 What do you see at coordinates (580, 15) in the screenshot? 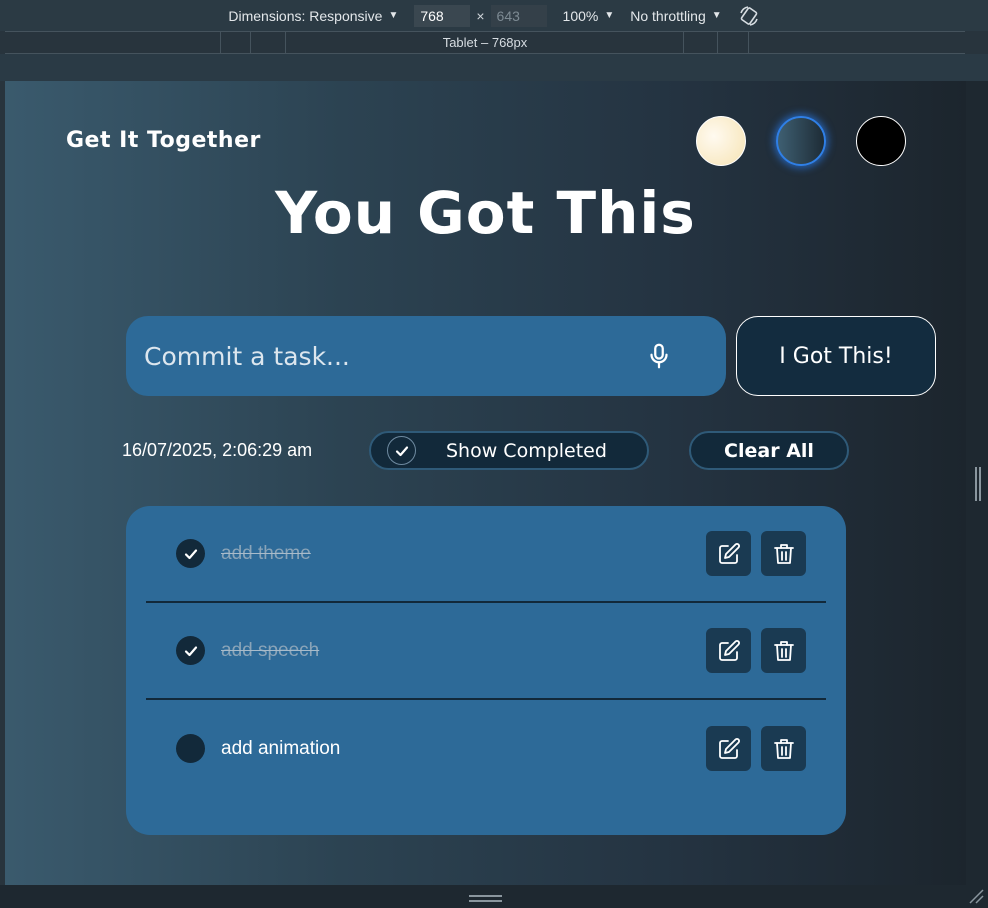
I see `zoom-label: 100%` at bounding box center [580, 15].